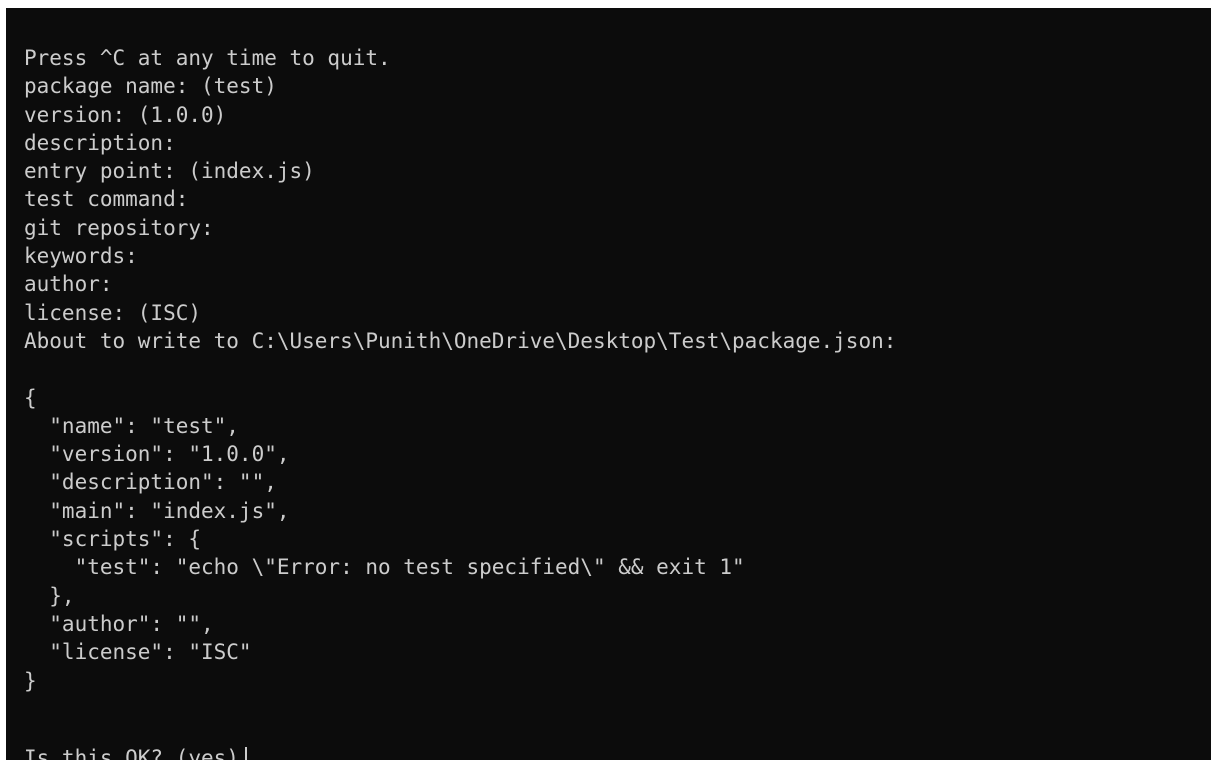 The image size is (1211, 760). What do you see at coordinates (119, 227) in the screenshot?
I see `terminal-line: git repository:` at bounding box center [119, 227].